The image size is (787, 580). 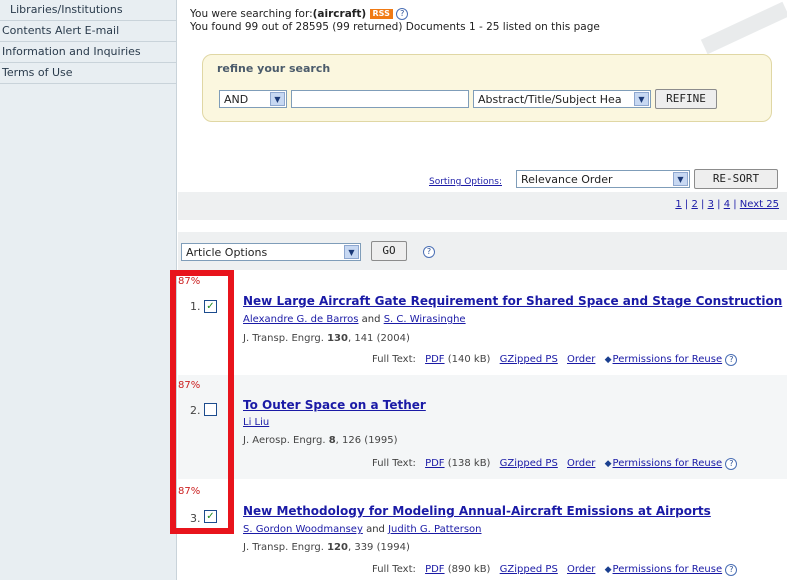 What do you see at coordinates (251, 14) in the screenshot?
I see `searching-prefix: You were searching for:` at bounding box center [251, 14].